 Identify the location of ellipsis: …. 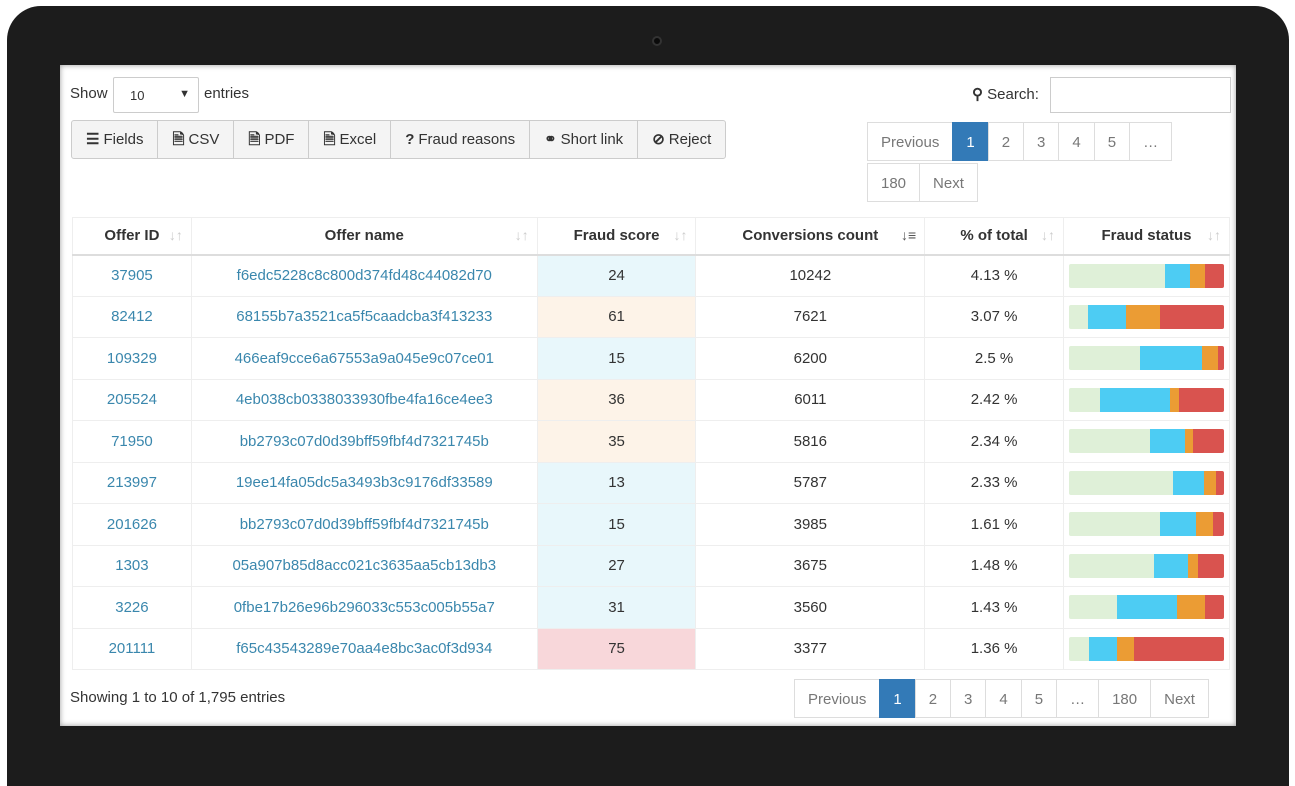
(1078, 698).